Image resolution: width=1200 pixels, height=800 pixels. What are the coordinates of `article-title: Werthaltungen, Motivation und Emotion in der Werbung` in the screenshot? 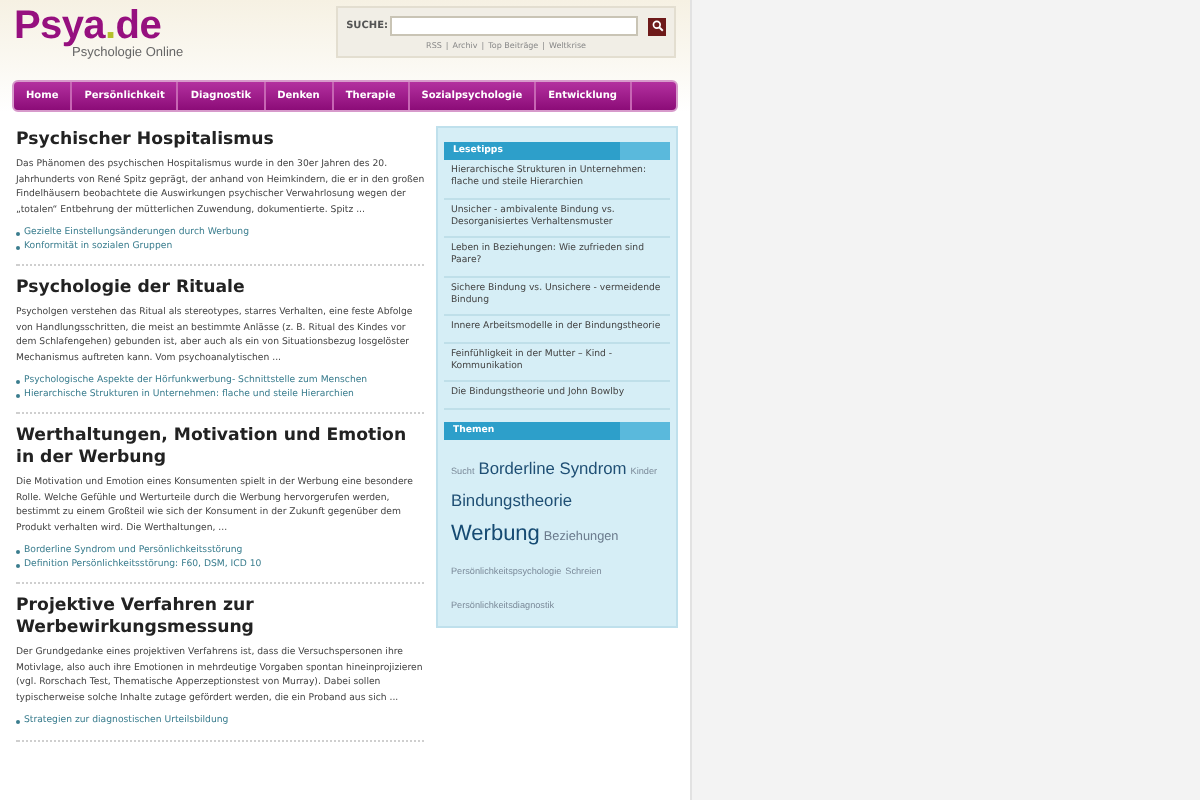 It's located at (220, 448).